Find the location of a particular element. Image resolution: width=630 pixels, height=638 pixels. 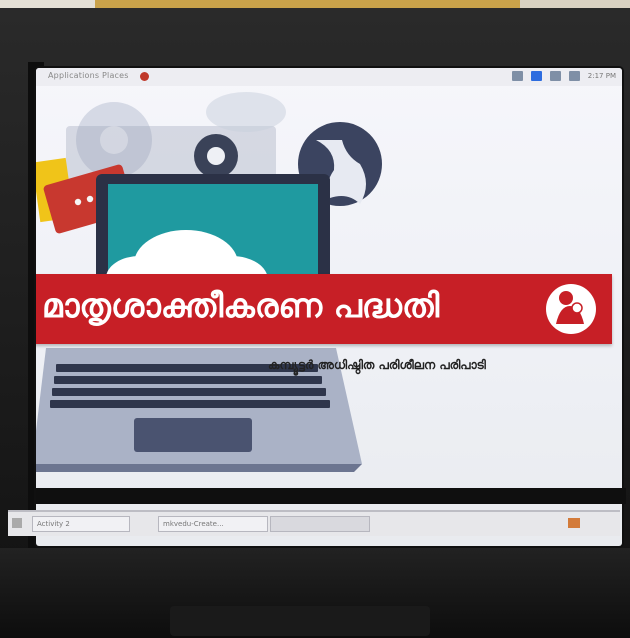

wall-patch is located at coordinates (47, 4).